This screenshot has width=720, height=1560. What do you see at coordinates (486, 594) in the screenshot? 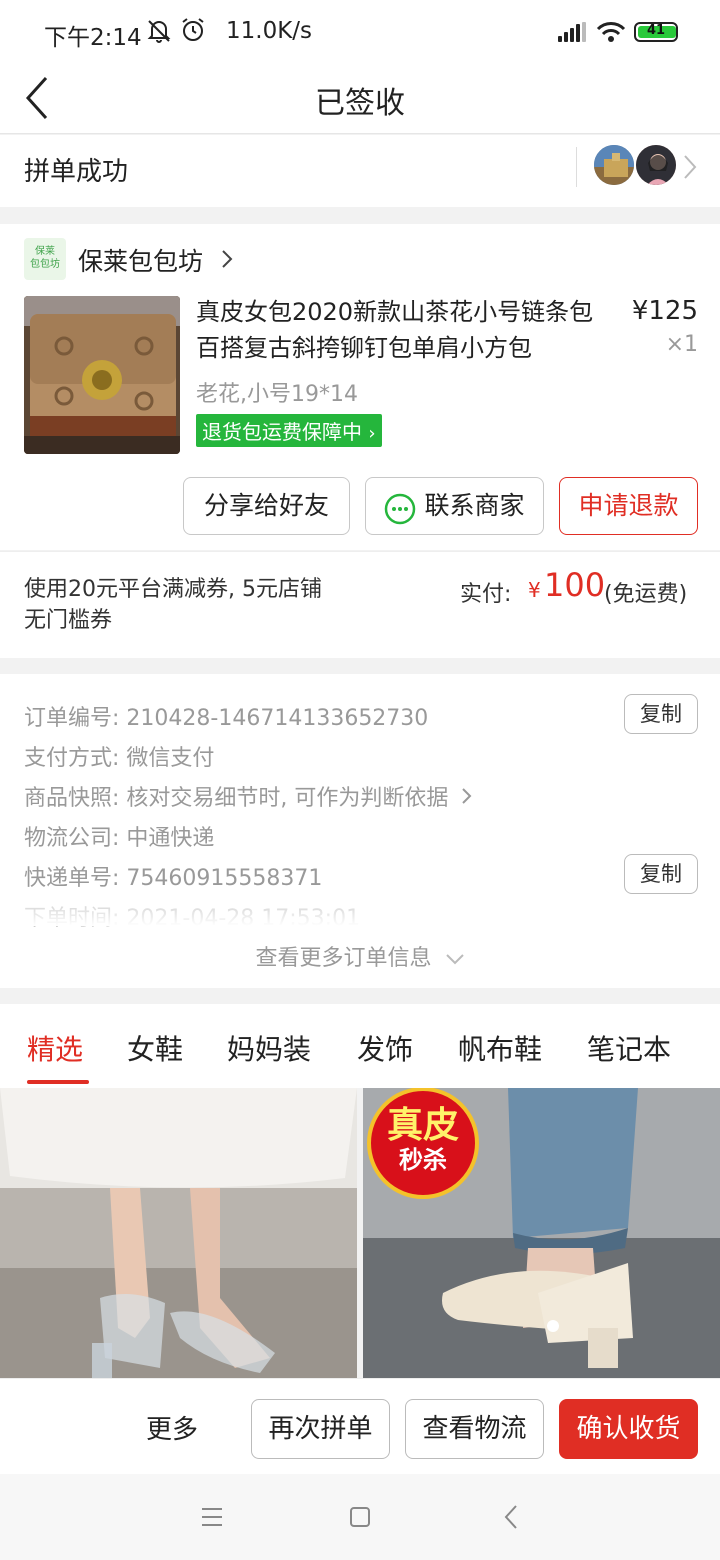
I see `paid-label: 实付:` at bounding box center [486, 594].